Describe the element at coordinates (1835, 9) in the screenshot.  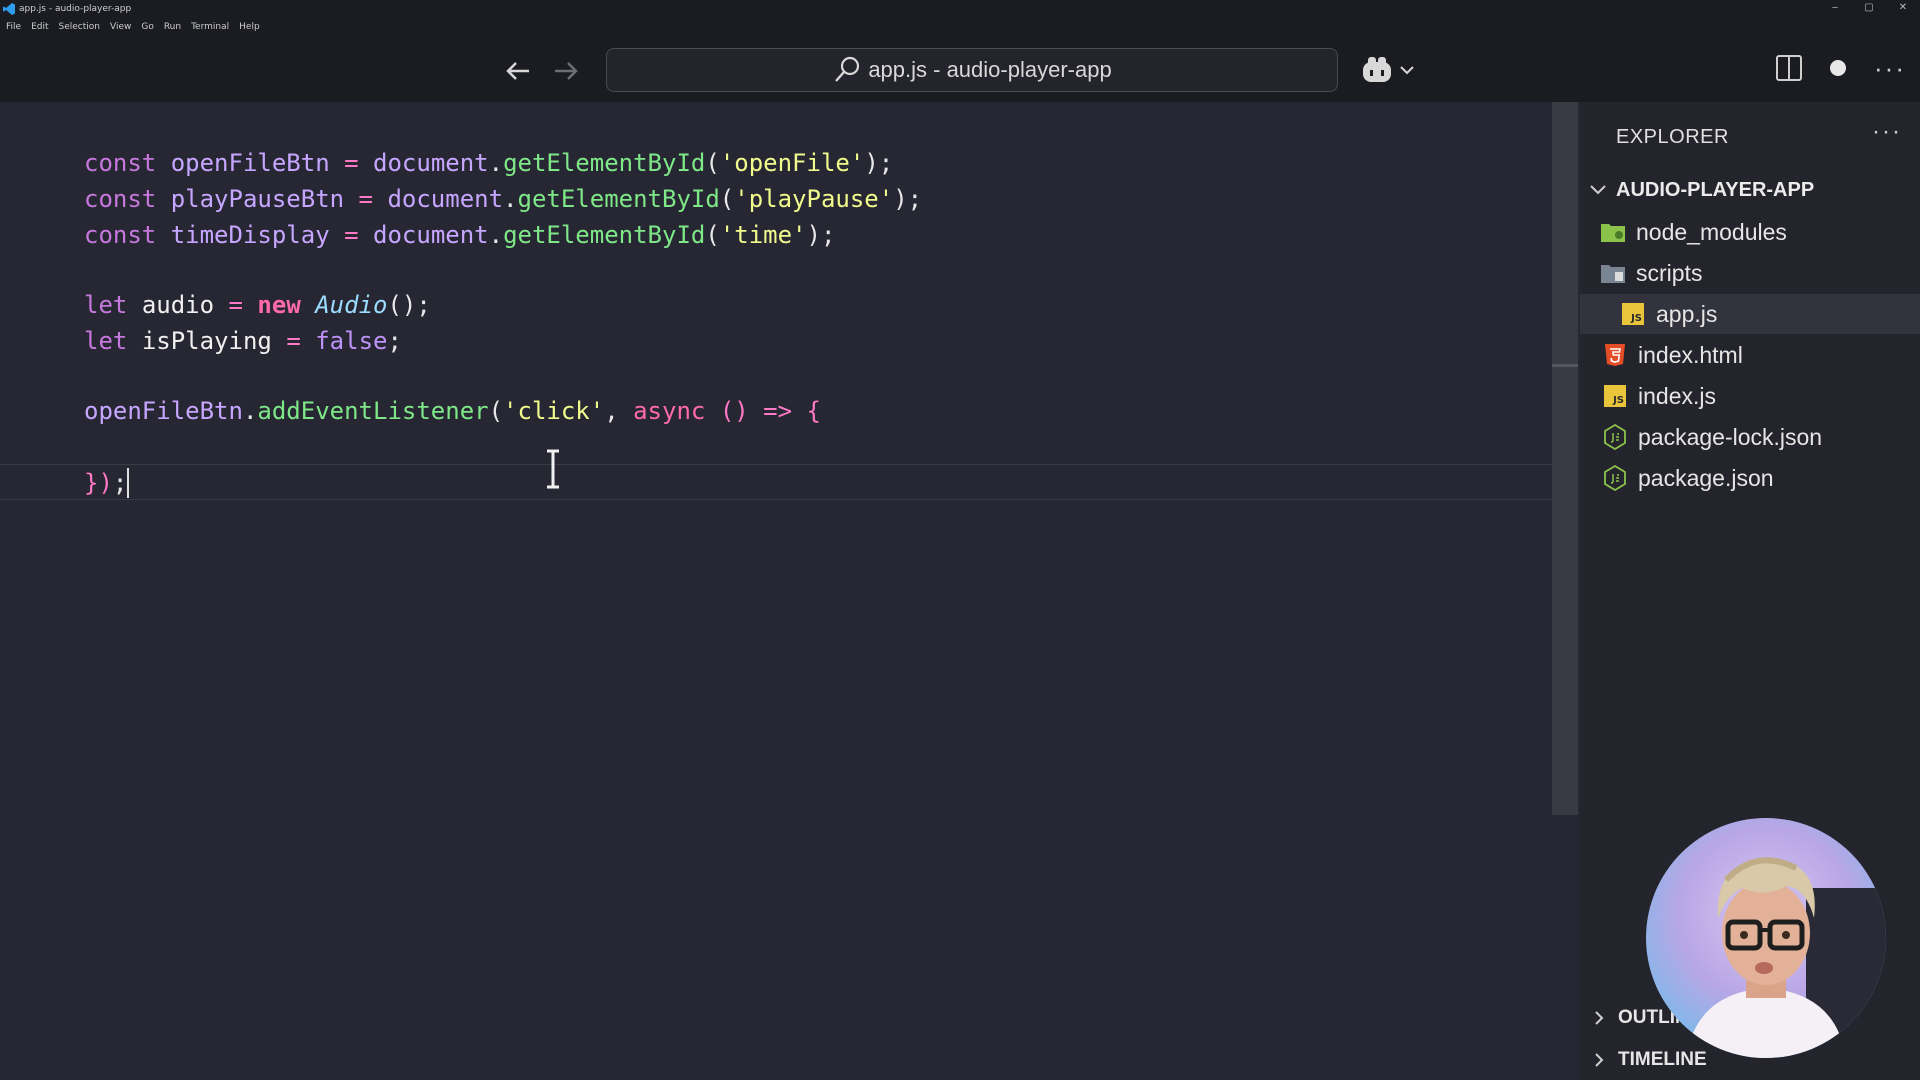
I see `minimize-button: –` at that location.